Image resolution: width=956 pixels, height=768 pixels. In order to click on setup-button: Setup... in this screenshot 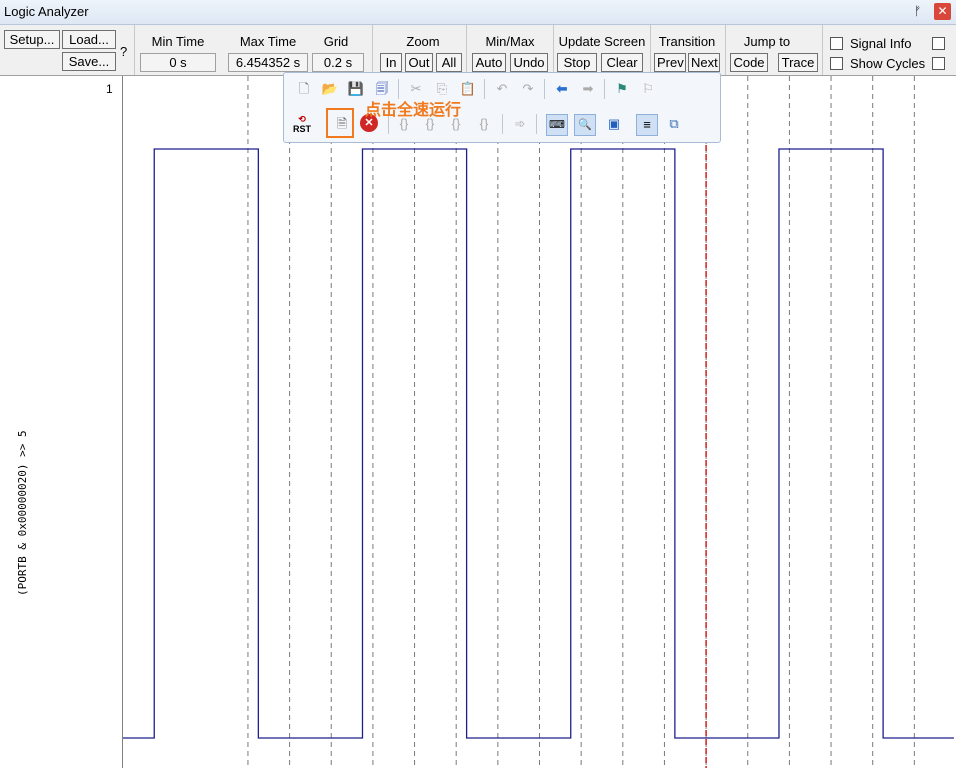, I will do `click(32, 39)`.